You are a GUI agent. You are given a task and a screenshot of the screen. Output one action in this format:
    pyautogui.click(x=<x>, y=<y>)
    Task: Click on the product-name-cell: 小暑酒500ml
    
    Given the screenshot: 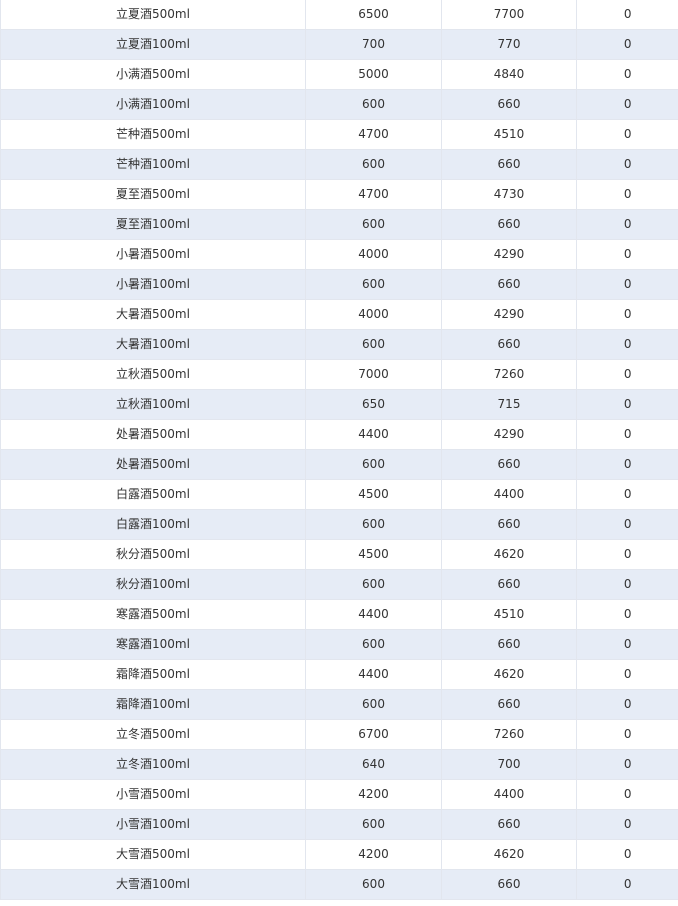 What is the action you would take?
    pyautogui.click(x=153, y=254)
    